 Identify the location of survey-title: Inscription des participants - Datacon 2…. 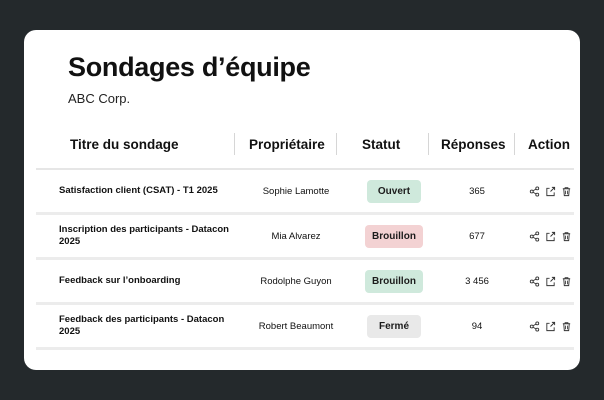
(144, 236).